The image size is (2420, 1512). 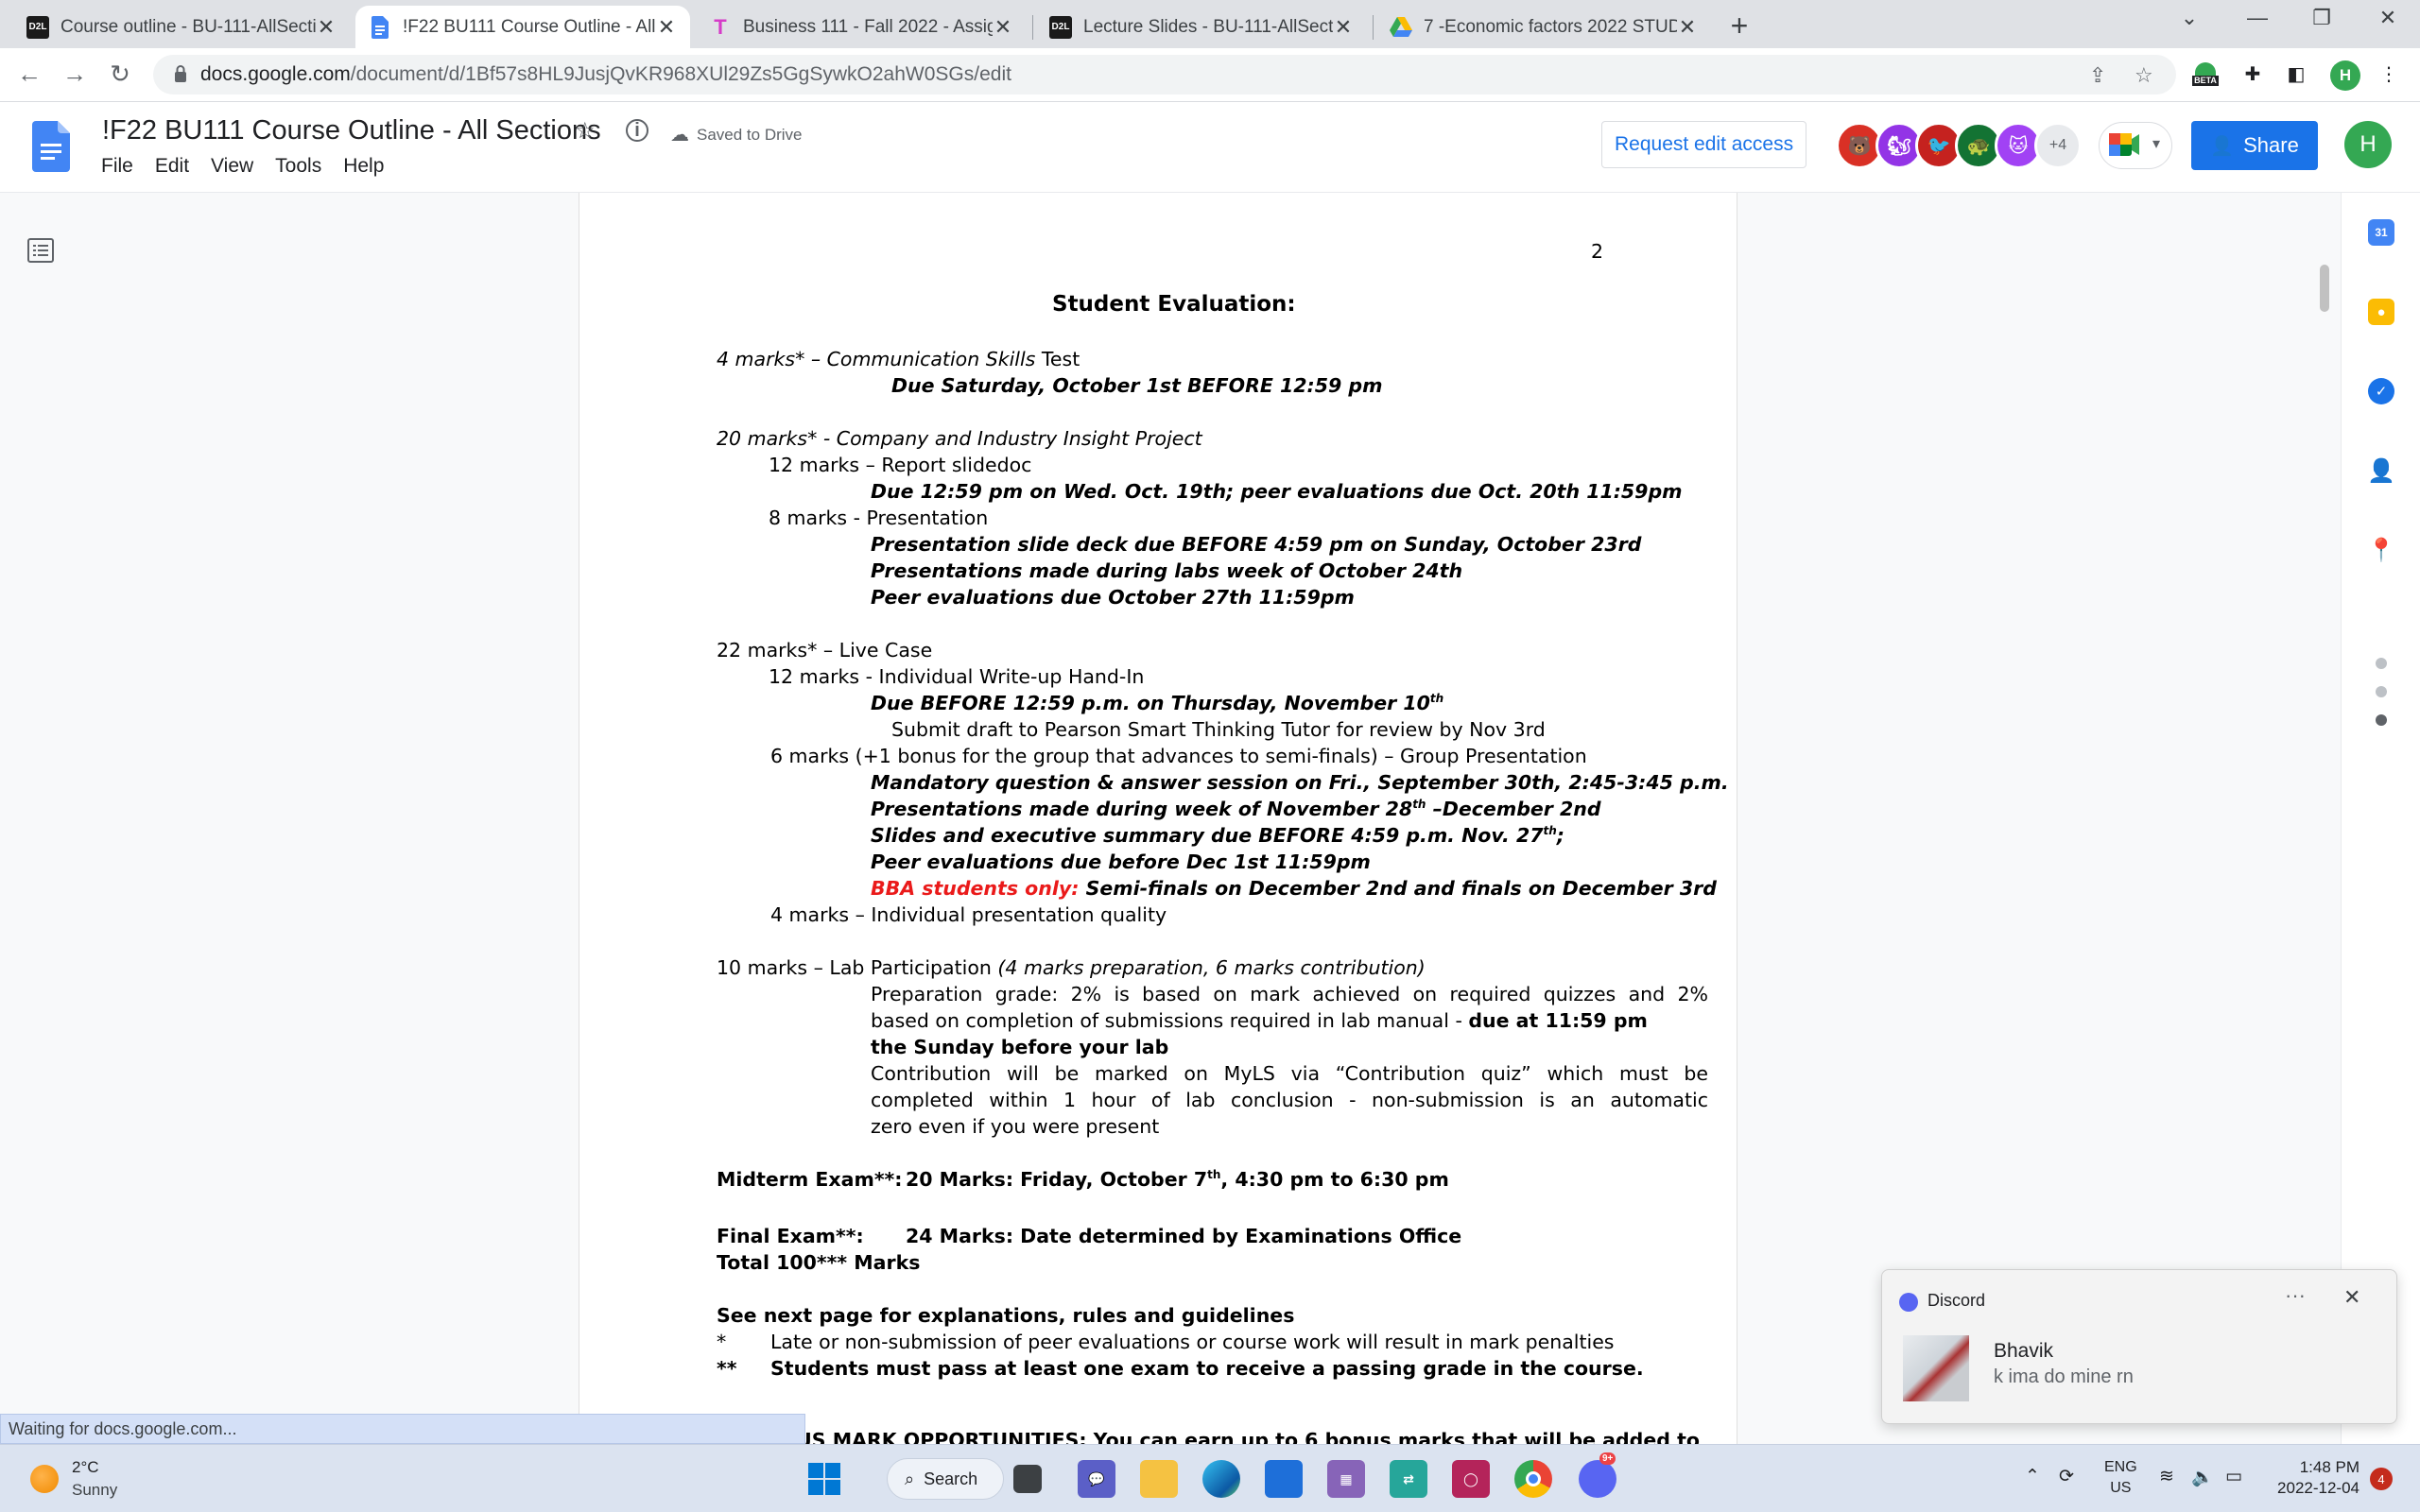 I want to click on volume-icon: 🔈, so click(x=2202, y=1477).